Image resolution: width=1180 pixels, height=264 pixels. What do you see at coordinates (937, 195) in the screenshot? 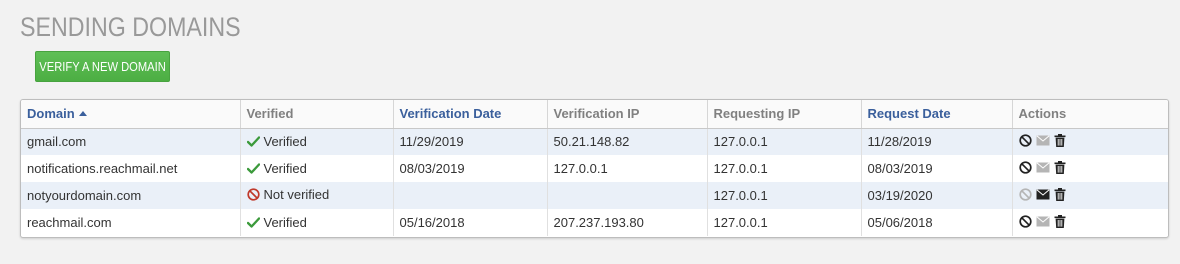
I see `request-date-cell: 03/19/2020` at bounding box center [937, 195].